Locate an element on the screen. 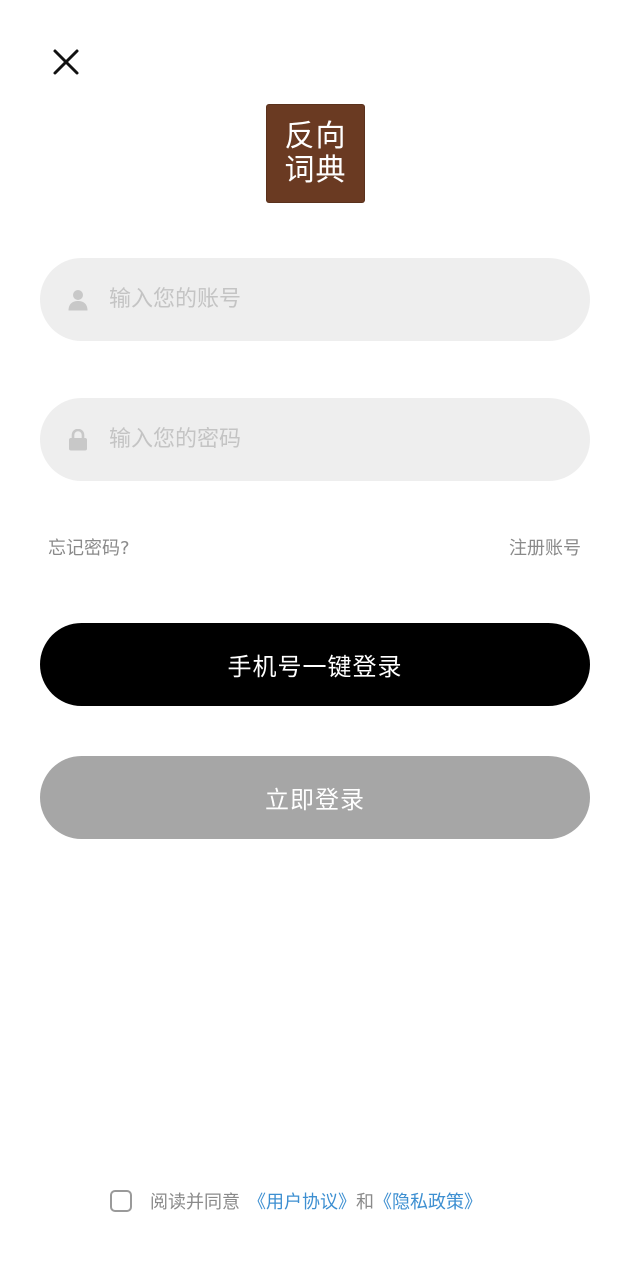  login-button: 立即登录 is located at coordinates (315, 797).